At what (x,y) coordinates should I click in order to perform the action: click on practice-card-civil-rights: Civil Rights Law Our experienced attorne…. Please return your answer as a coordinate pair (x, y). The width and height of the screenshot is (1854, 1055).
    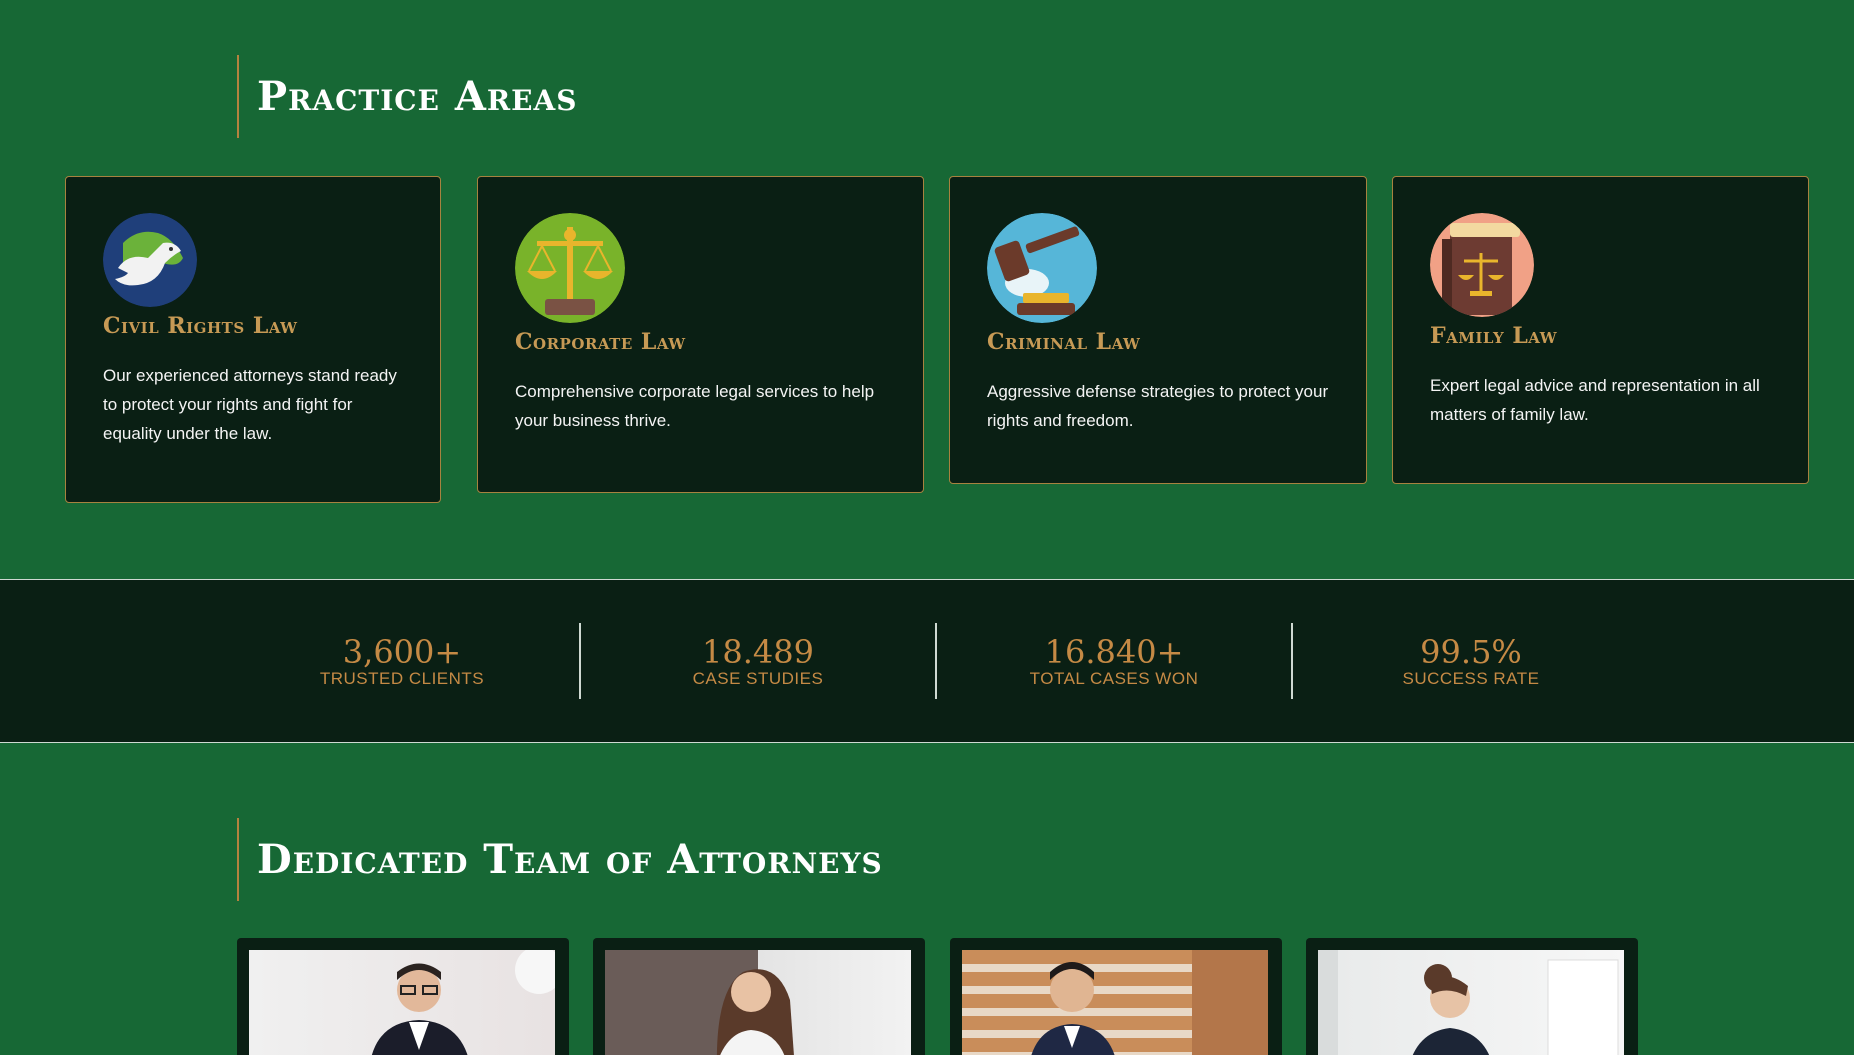
    Looking at the image, I should click on (253, 339).